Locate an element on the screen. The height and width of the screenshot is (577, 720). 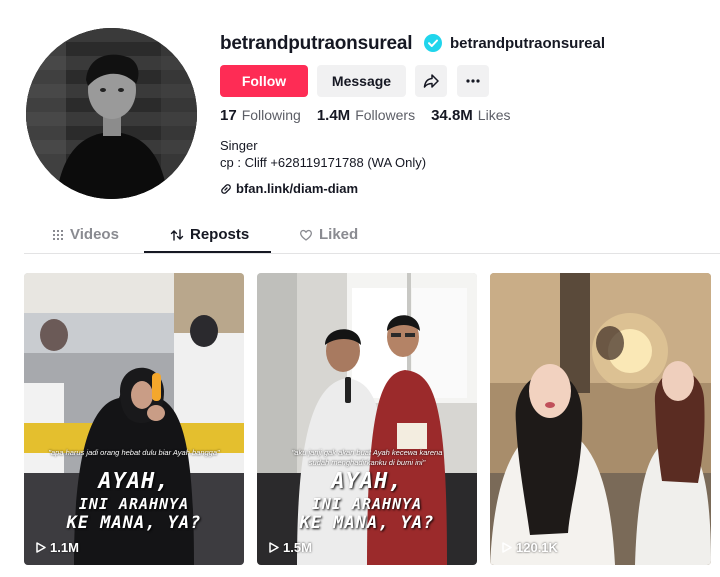
more-button is located at coordinates (473, 81).